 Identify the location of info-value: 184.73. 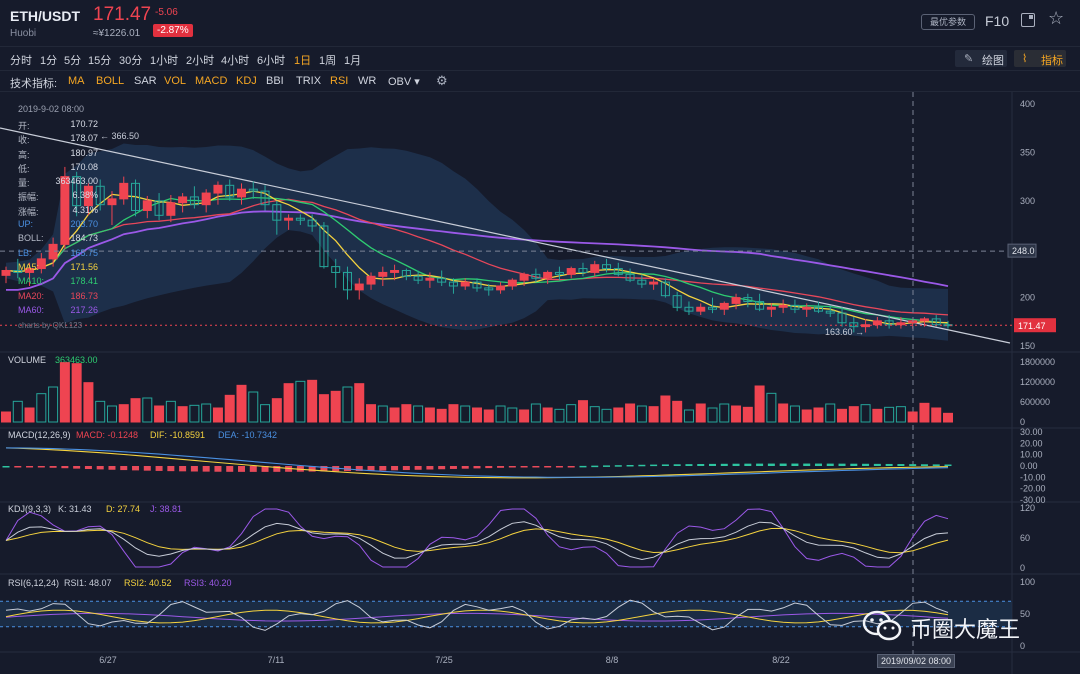
(84, 238).